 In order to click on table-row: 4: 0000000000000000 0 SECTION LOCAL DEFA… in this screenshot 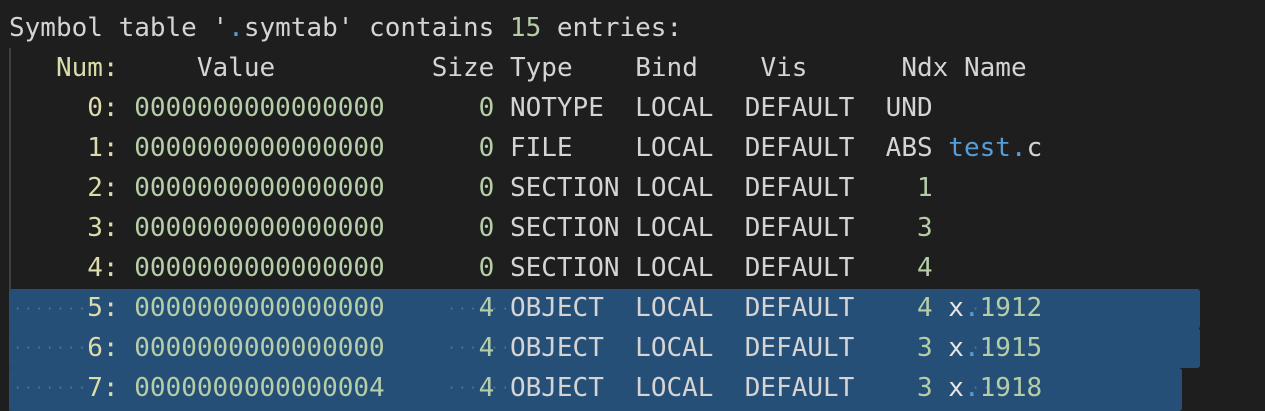, I will do `click(471, 268)`.